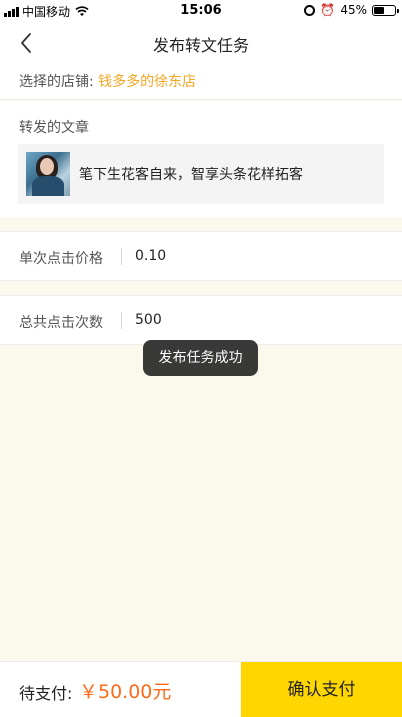  I want to click on status-right: ⏰ 45%, so click(351, 10).